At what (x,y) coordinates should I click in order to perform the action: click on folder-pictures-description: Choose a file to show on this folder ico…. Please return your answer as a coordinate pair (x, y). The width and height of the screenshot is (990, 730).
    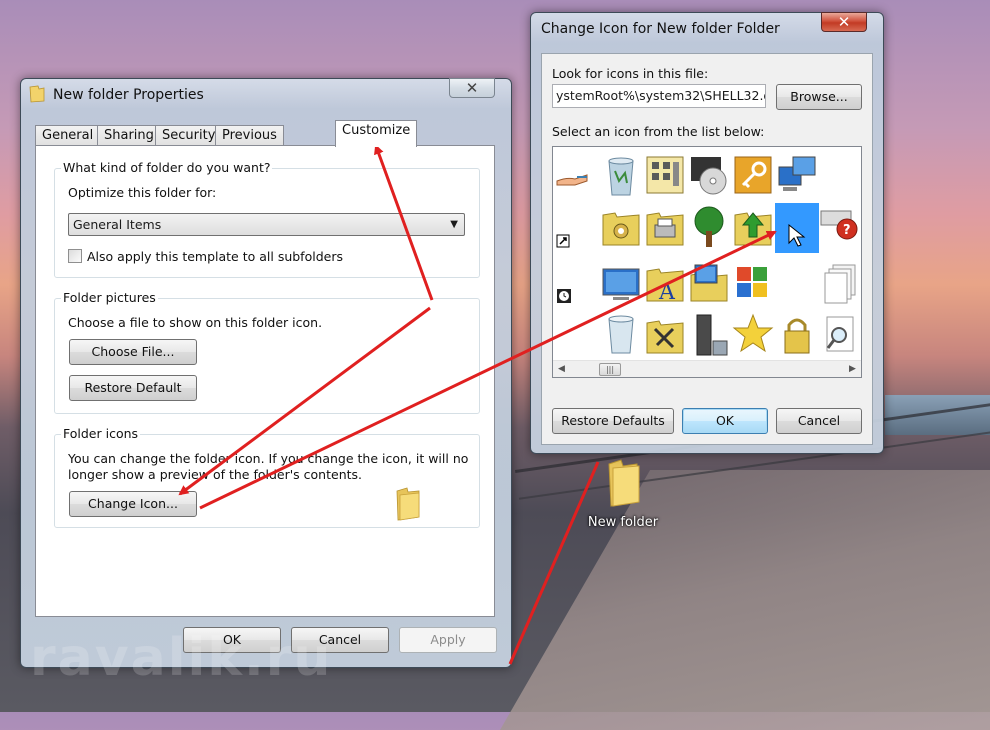
    Looking at the image, I should click on (195, 322).